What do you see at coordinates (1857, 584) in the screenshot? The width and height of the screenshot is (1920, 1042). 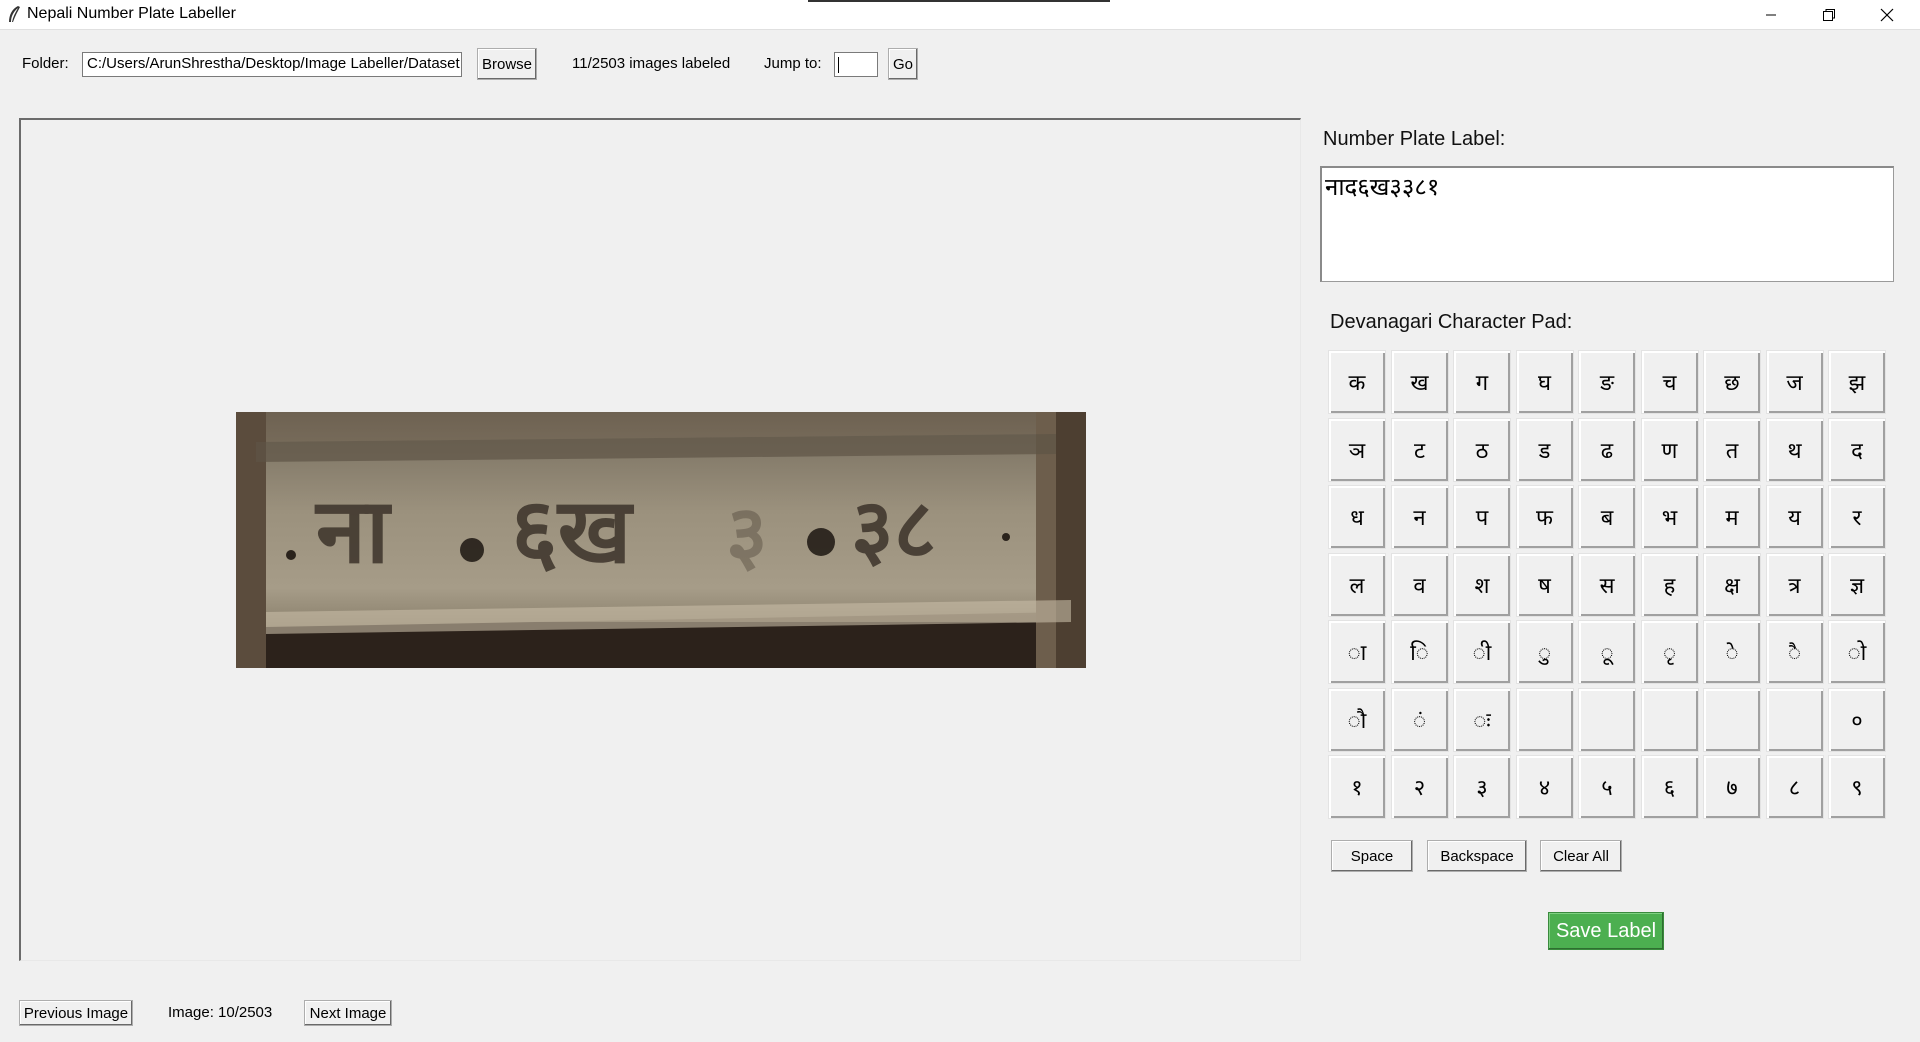 I see `char-key: ज्ञ` at bounding box center [1857, 584].